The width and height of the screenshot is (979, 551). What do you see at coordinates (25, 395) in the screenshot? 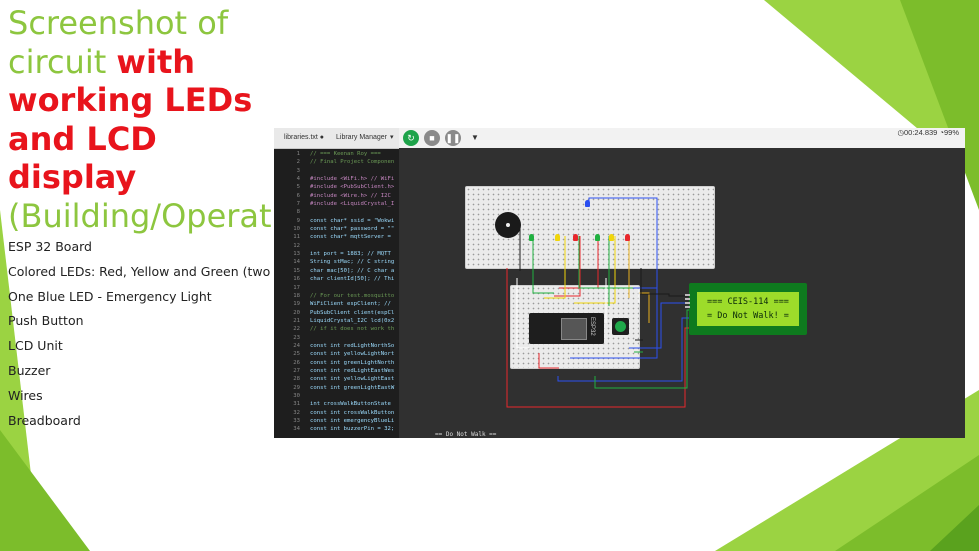
I see `list-item: Wires` at bounding box center [25, 395].